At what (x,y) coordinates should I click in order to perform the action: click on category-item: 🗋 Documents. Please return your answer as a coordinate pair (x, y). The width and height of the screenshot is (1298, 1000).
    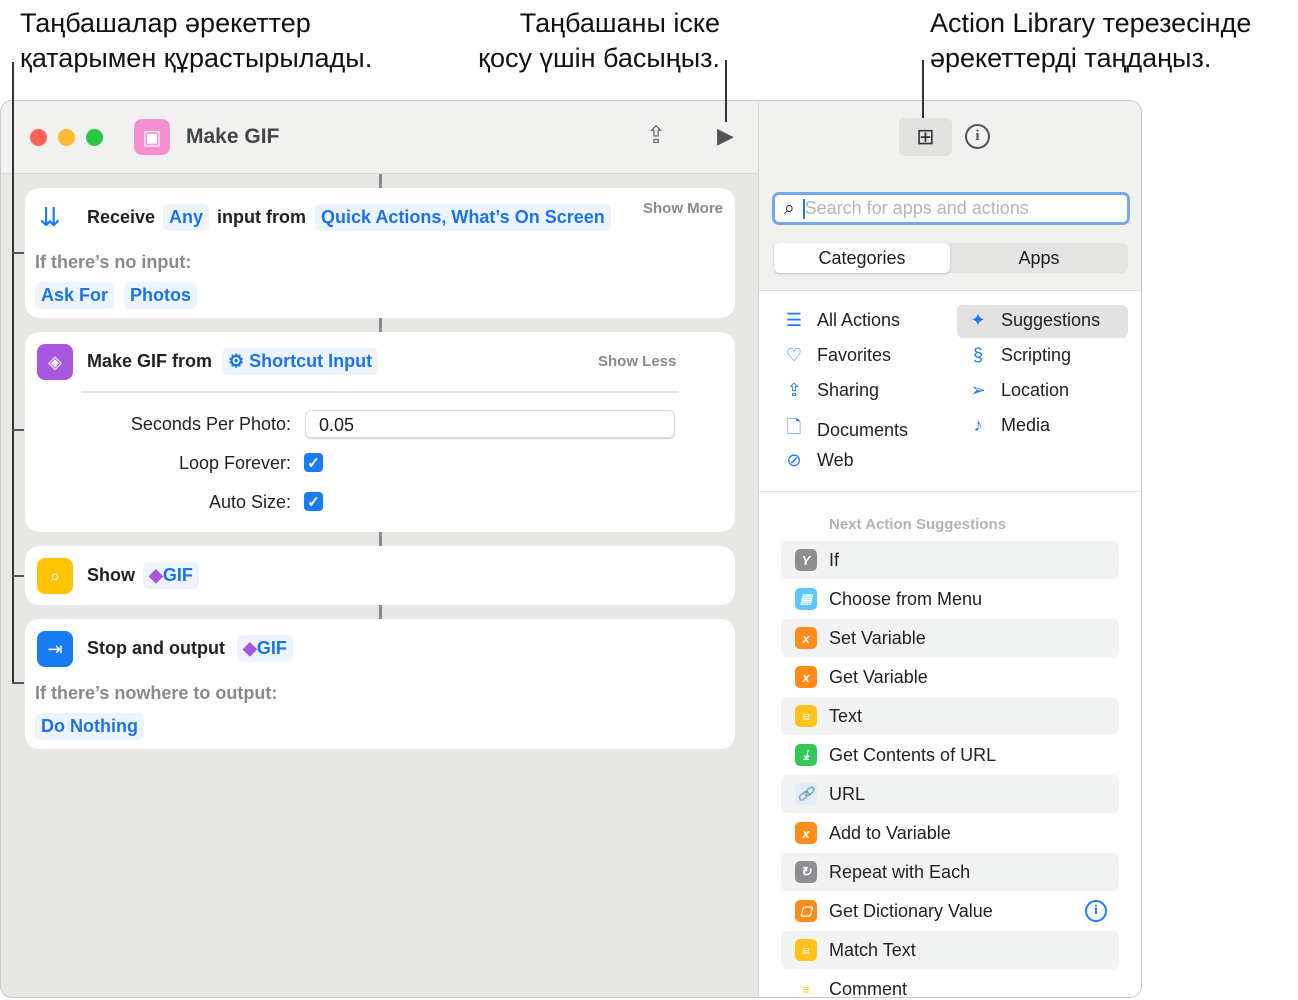
    Looking at the image, I should click on (845, 430).